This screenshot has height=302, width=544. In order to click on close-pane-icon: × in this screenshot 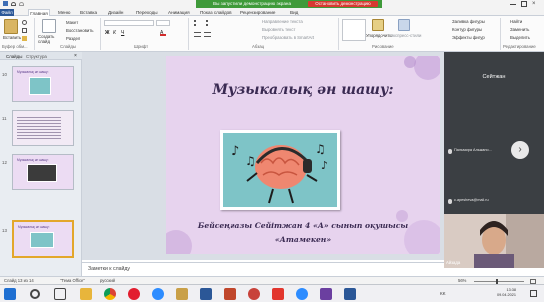, I will do `click(75, 56)`.